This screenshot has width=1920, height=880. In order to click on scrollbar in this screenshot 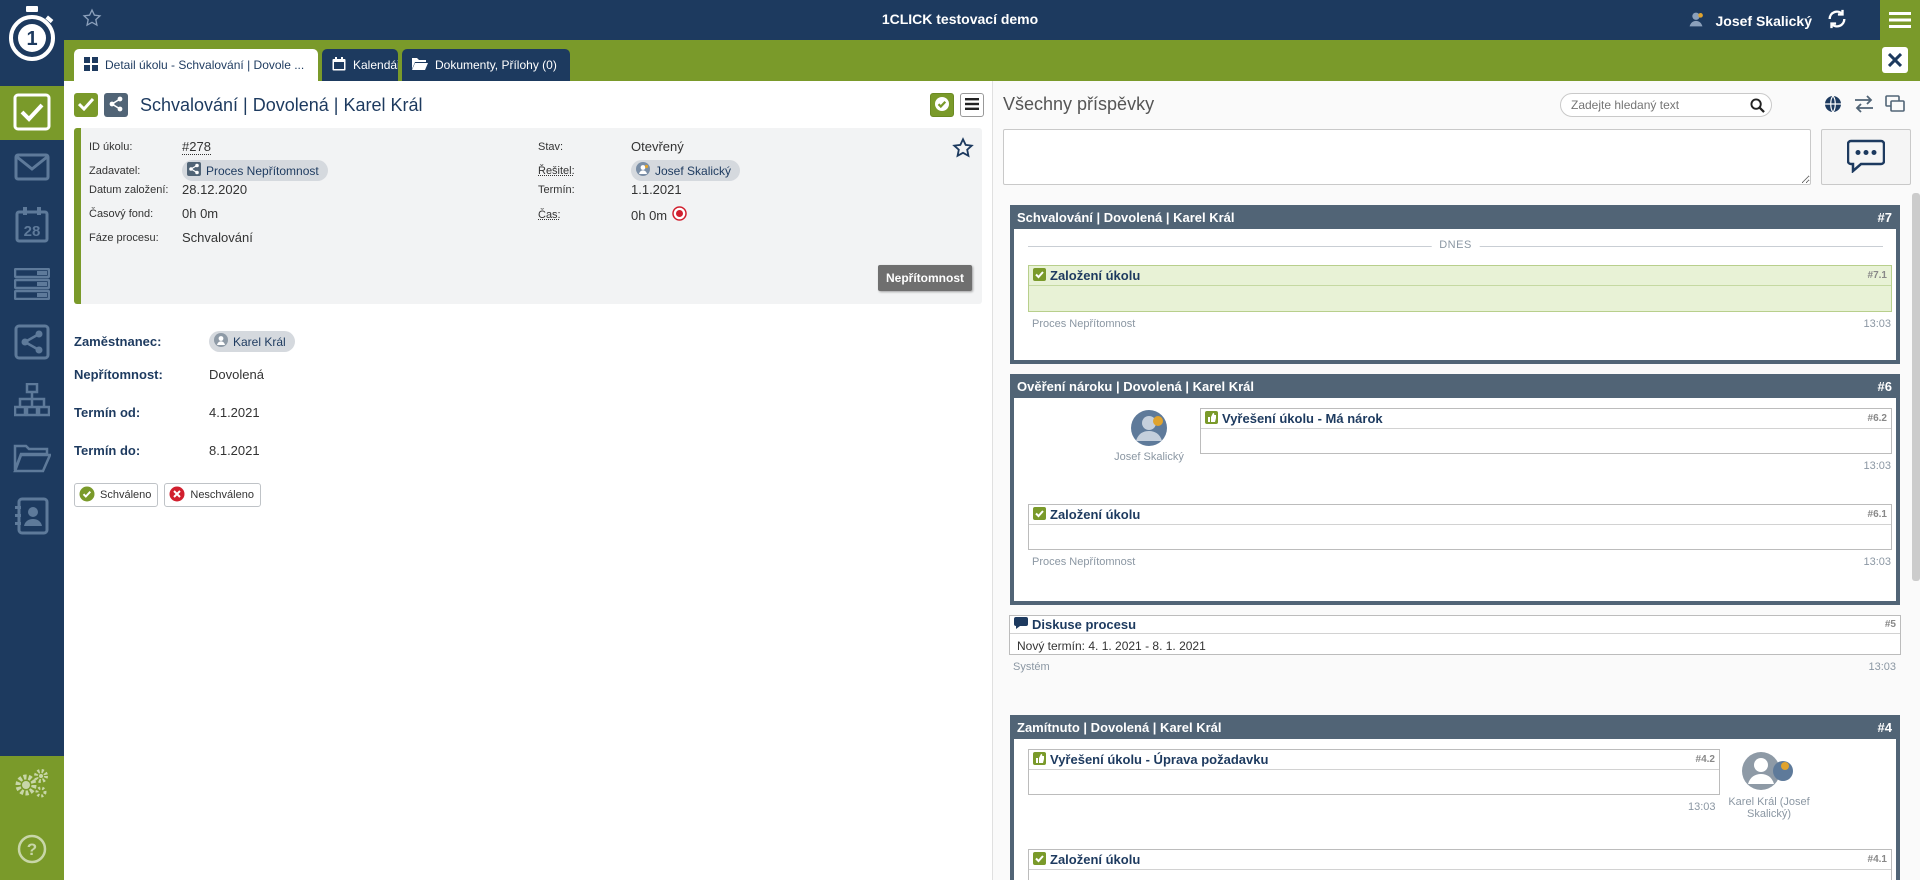, I will do `click(1916, 387)`.